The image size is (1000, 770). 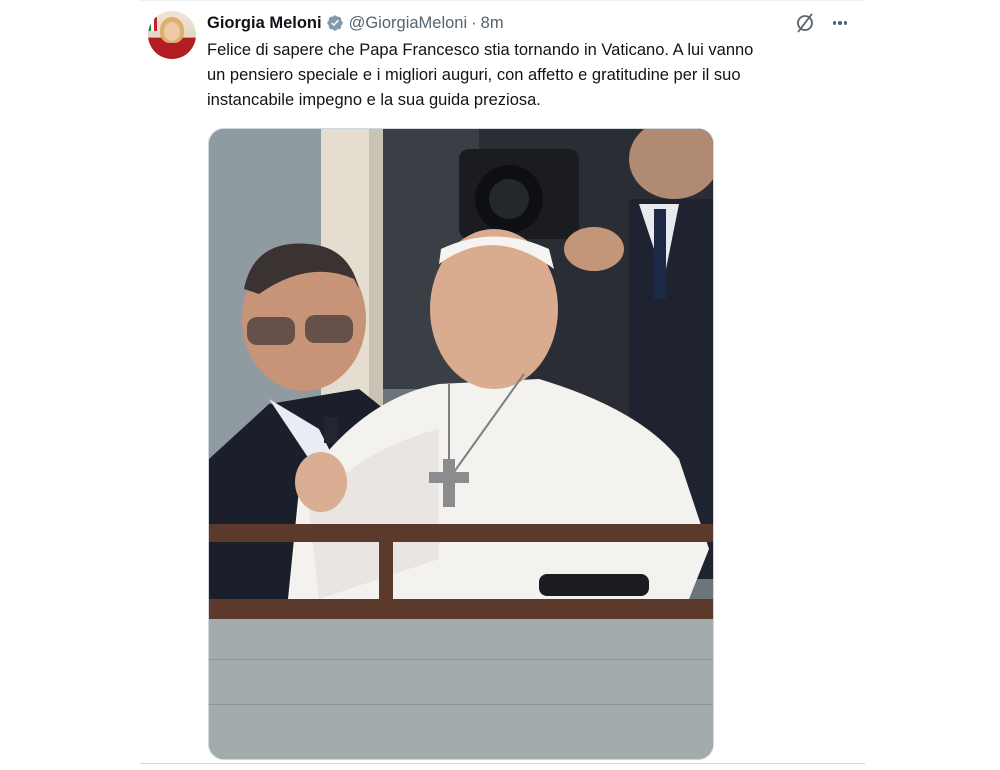 I want to click on tweet-header: Giorgia Meloni @GiorgiaMeloni · 8m, so click(x=355, y=23).